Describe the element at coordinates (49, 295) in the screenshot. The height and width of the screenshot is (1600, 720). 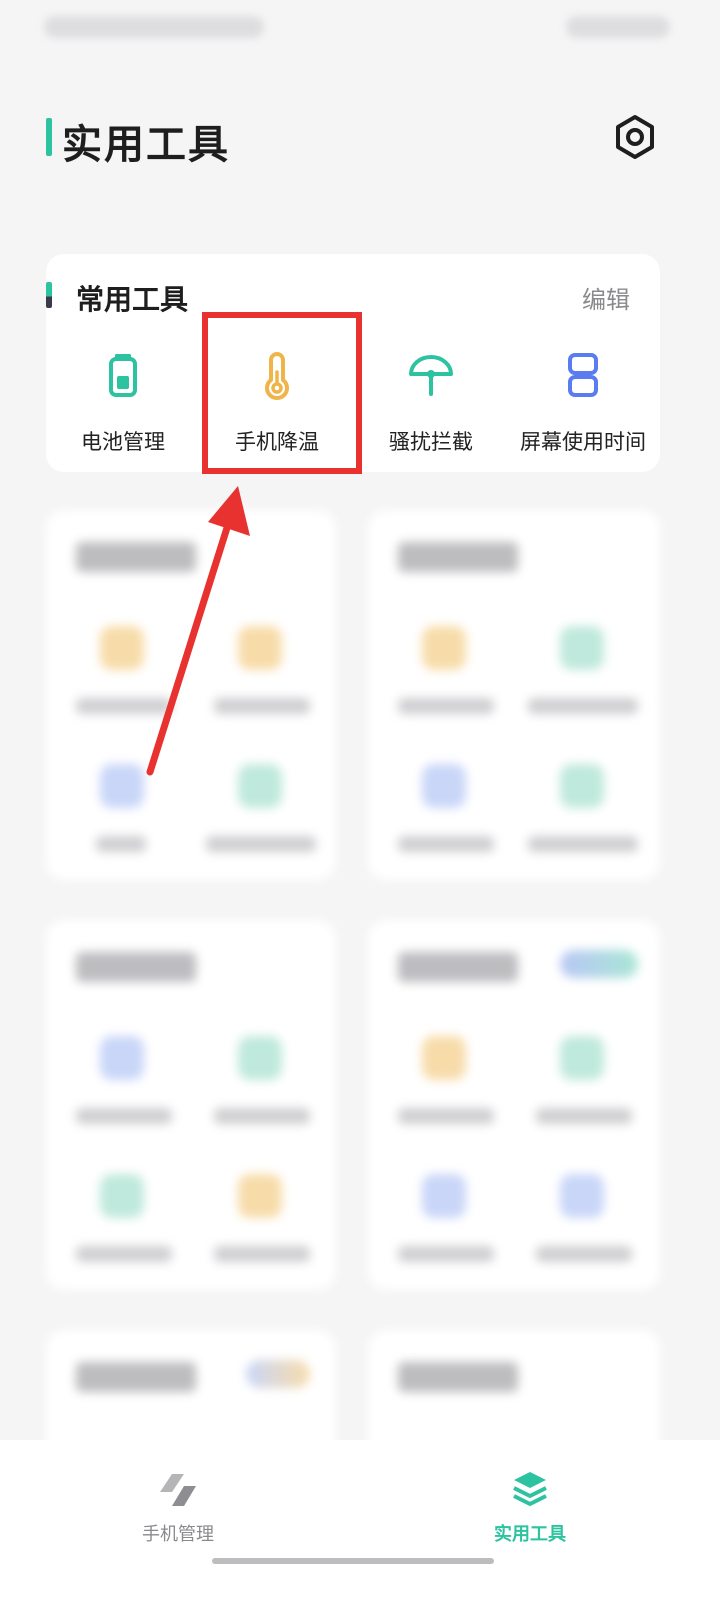
I see `section-accent-bar` at that location.